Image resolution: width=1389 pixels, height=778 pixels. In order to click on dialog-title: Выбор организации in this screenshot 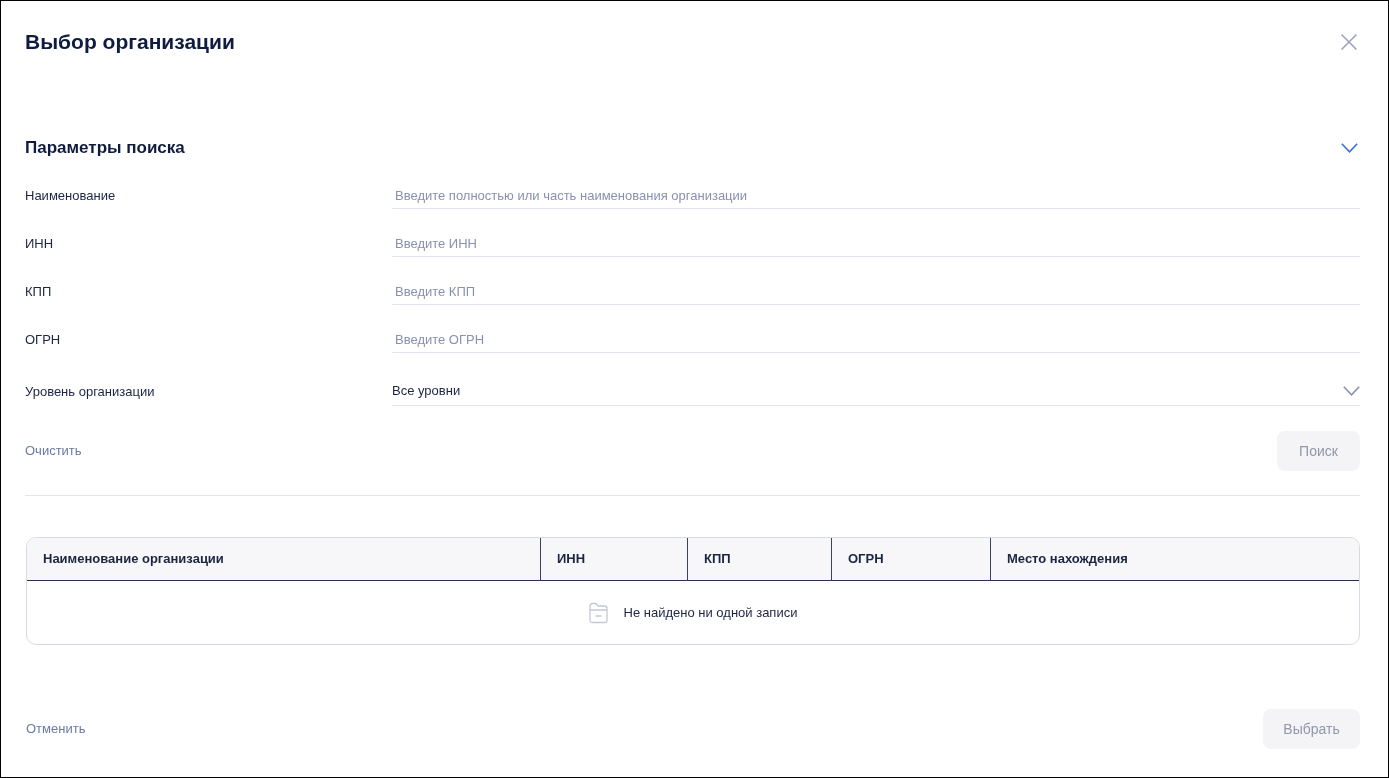, I will do `click(130, 42)`.